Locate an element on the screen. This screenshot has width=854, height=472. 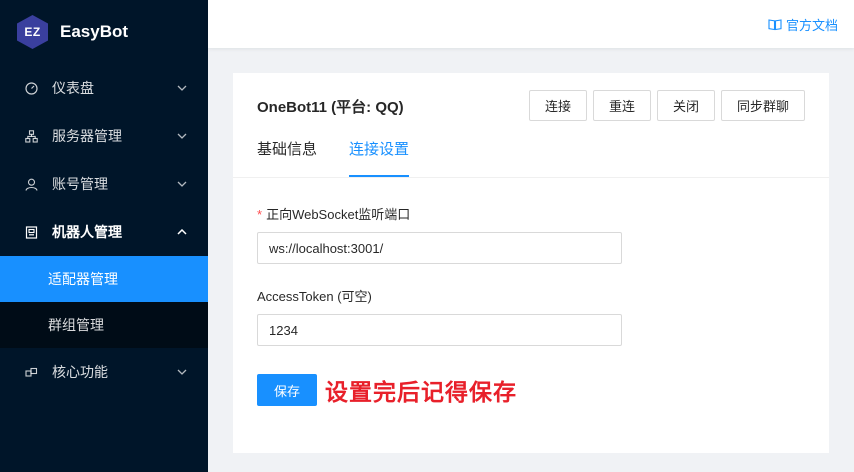
connection-form: *正向WebSocket监听端口 AccessToken (可空) is located at coordinates (439, 286).